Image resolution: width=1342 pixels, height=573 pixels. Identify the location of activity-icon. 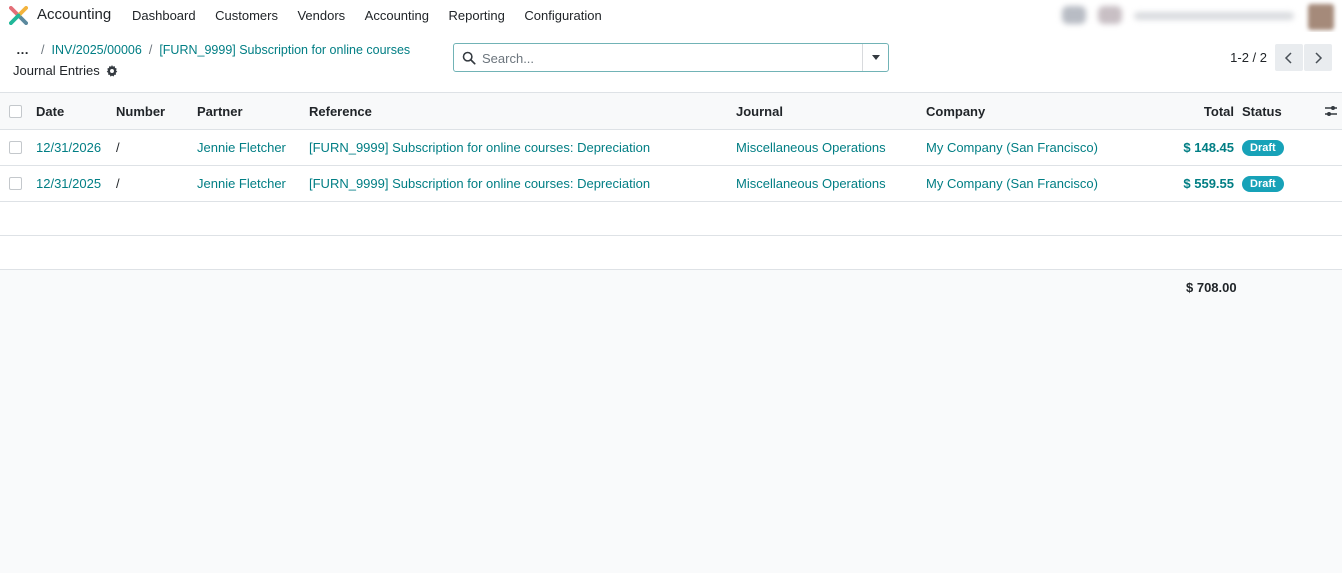
(1110, 15).